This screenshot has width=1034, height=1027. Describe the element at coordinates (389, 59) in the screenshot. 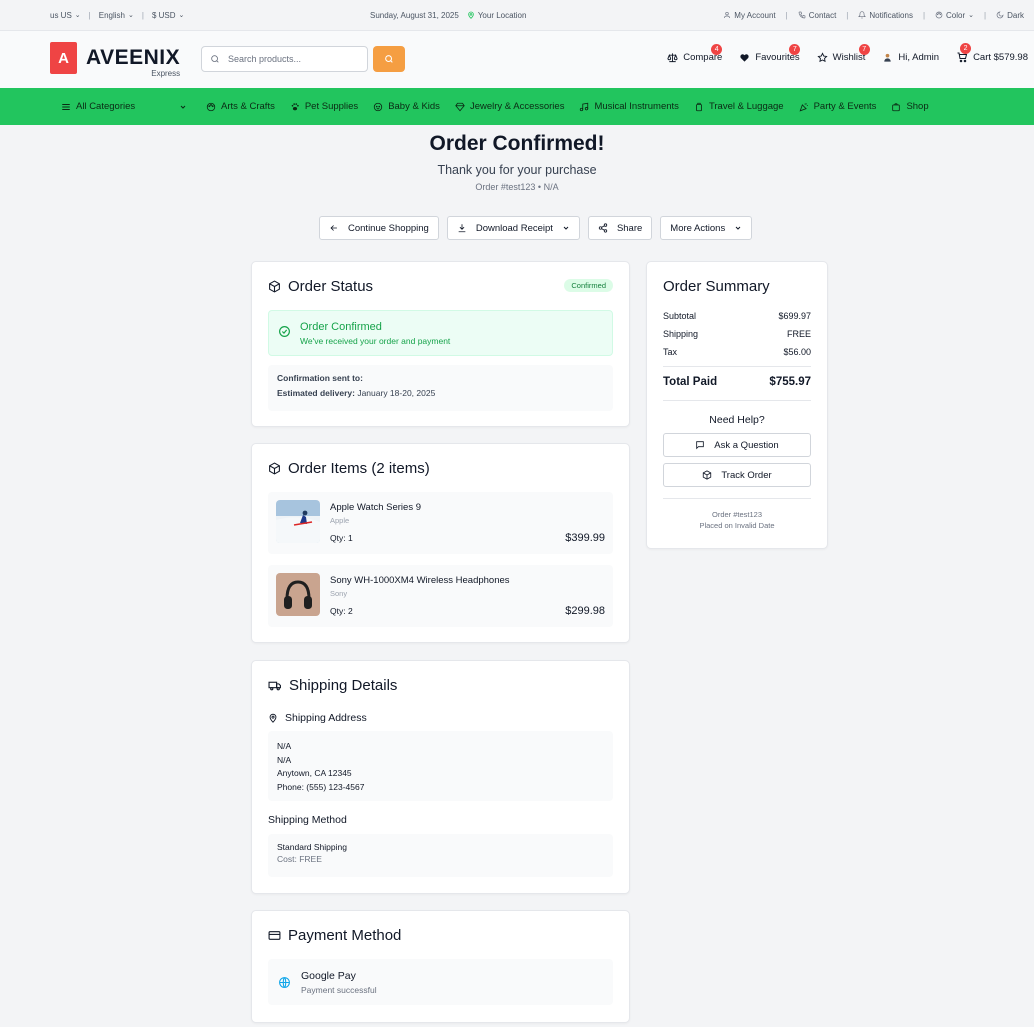

I see `search-button` at that location.